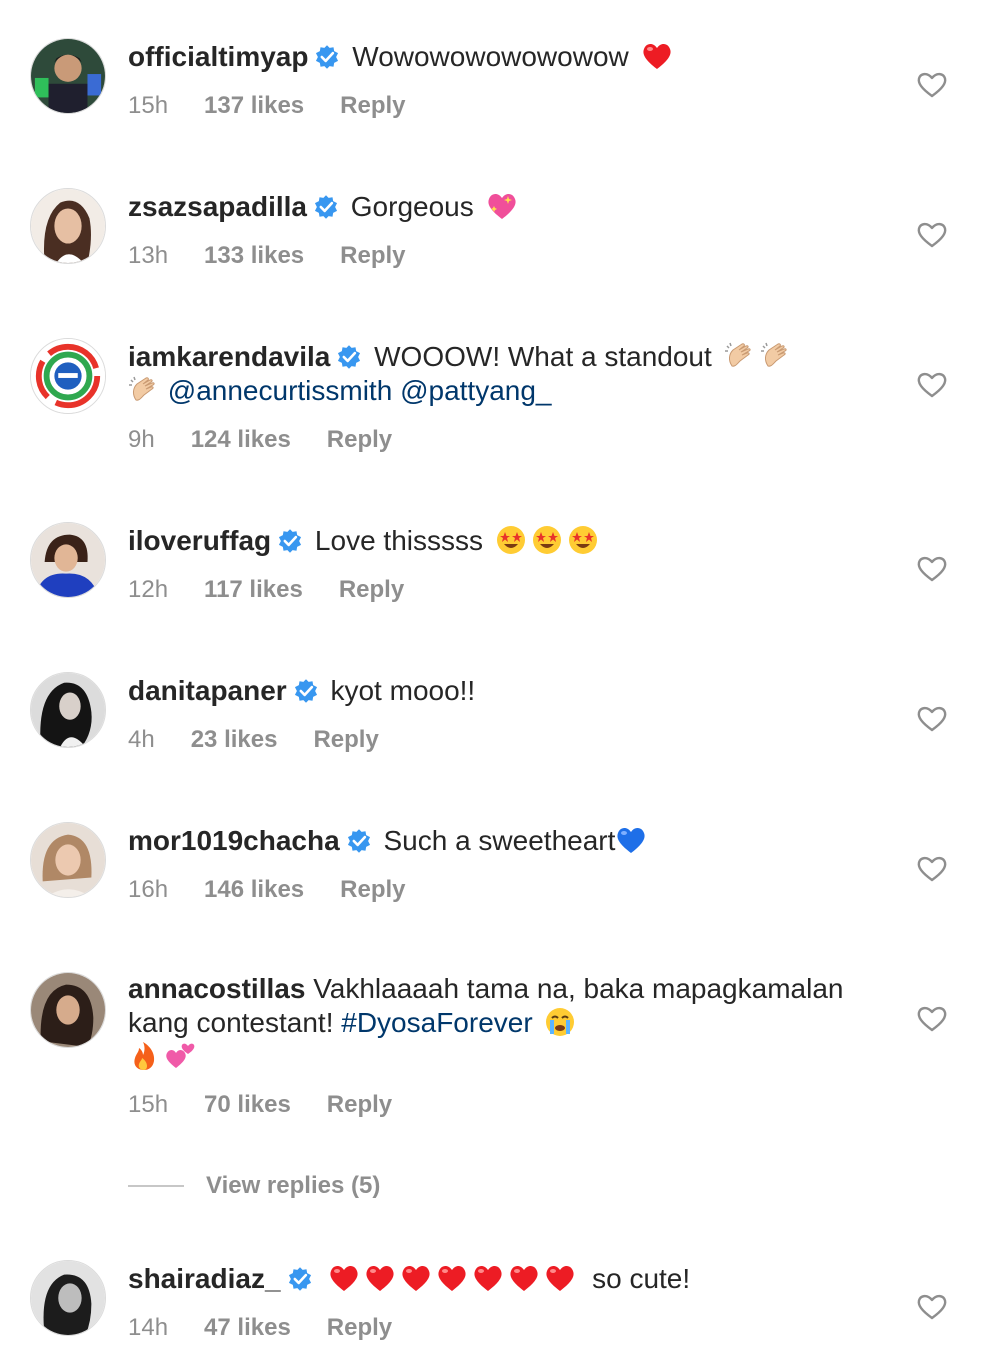  What do you see at coordinates (502, 206) in the screenshot?
I see `sparkling-heart-icon` at bounding box center [502, 206].